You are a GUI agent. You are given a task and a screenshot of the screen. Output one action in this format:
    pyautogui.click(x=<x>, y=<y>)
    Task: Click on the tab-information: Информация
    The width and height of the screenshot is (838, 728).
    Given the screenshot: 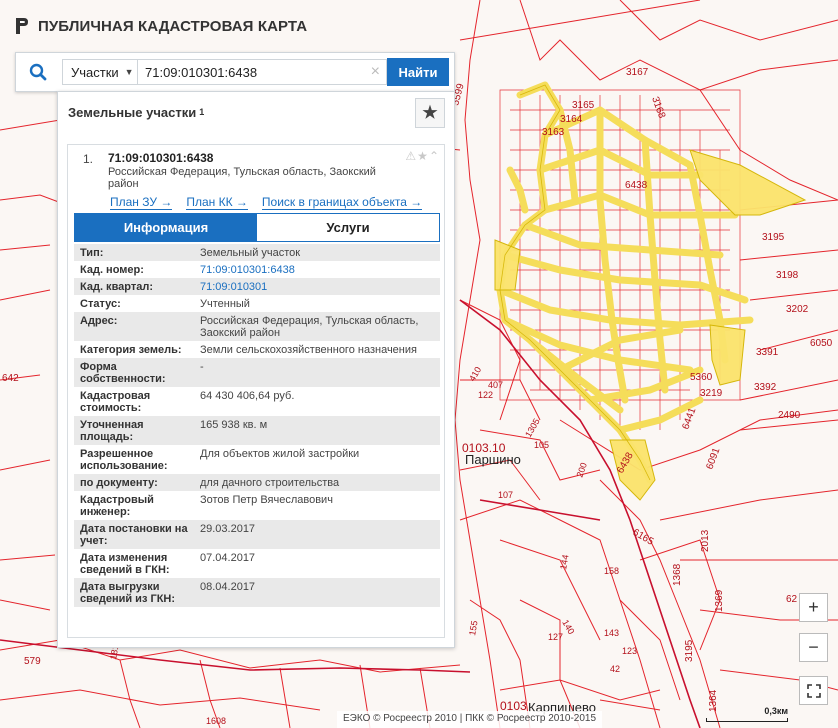 What is the action you would take?
    pyautogui.click(x=166, y=227)
    